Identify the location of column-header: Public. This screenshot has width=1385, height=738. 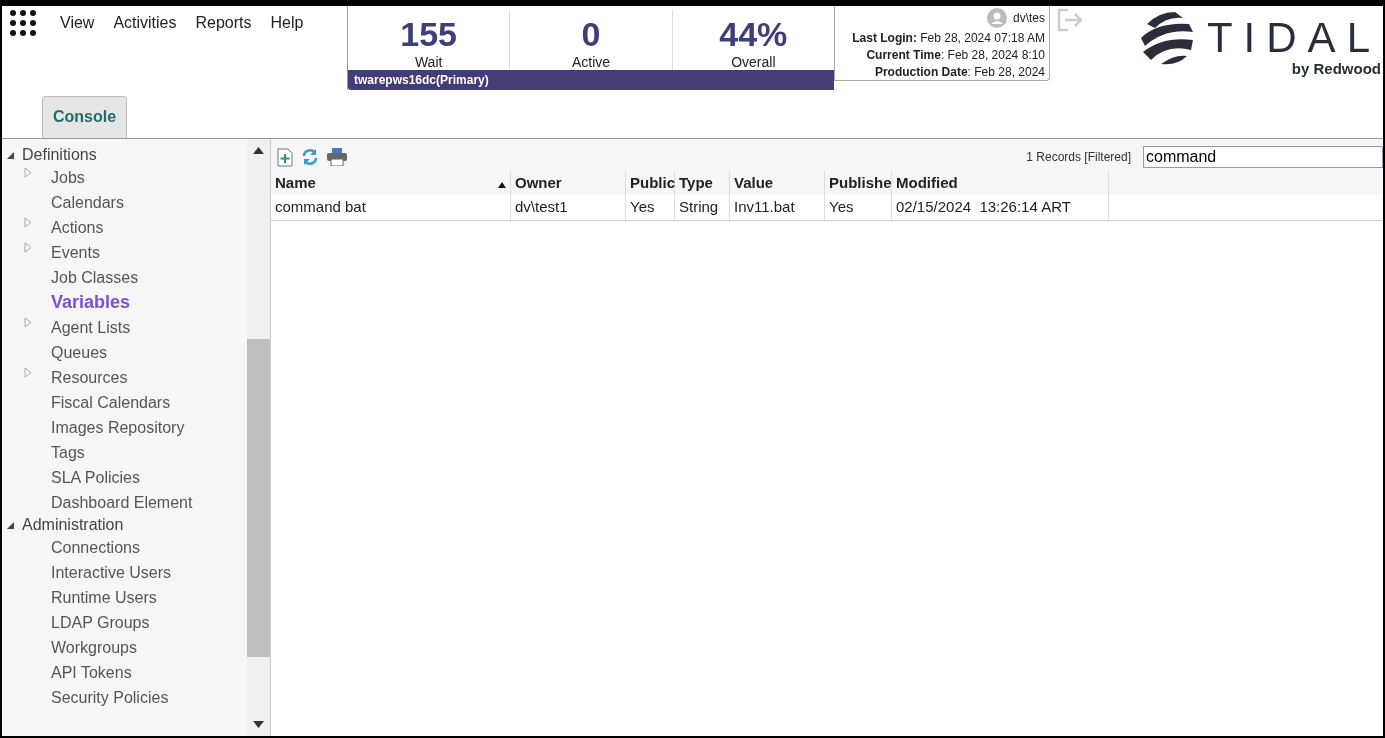
(650, 182).